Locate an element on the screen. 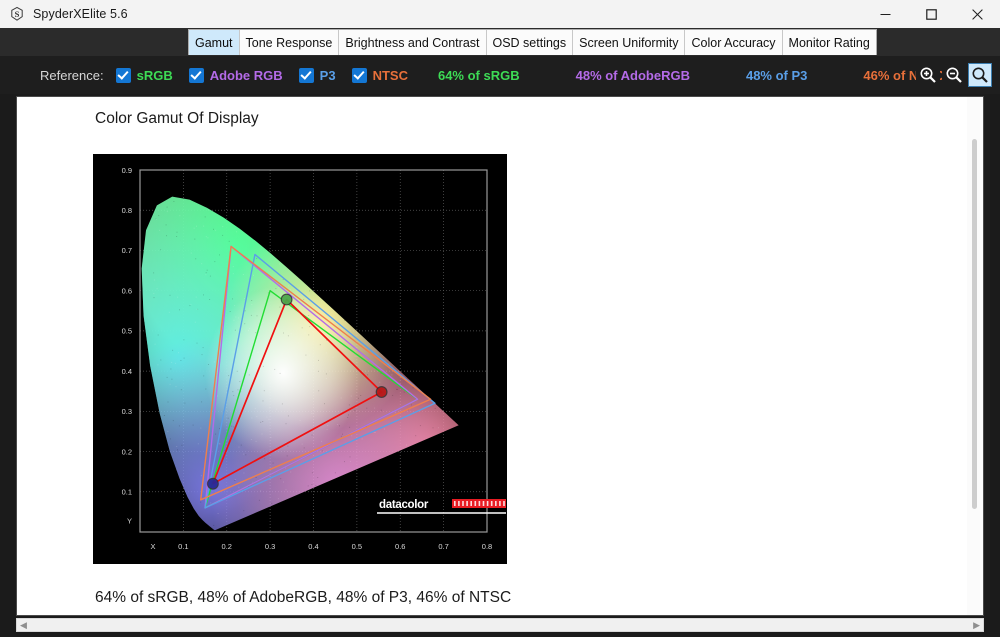  coverage-adobergb: 48% of AdobeRGB is located at coordinates (632, 75).